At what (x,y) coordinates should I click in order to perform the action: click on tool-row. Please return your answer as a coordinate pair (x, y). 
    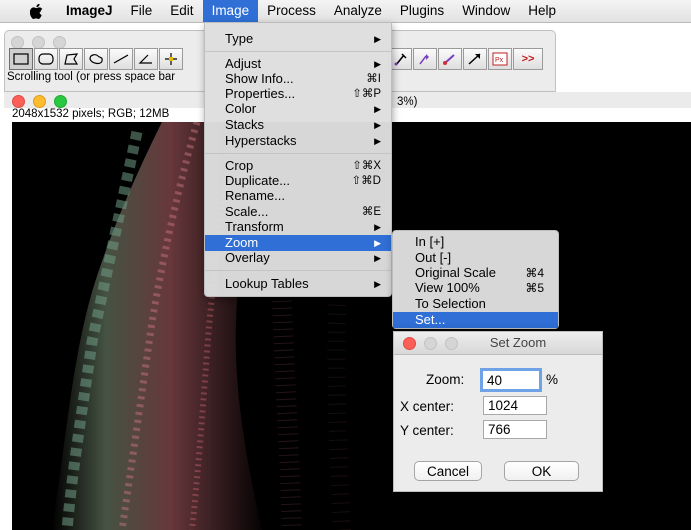
    Looking at the image, I should click on (96, 59).